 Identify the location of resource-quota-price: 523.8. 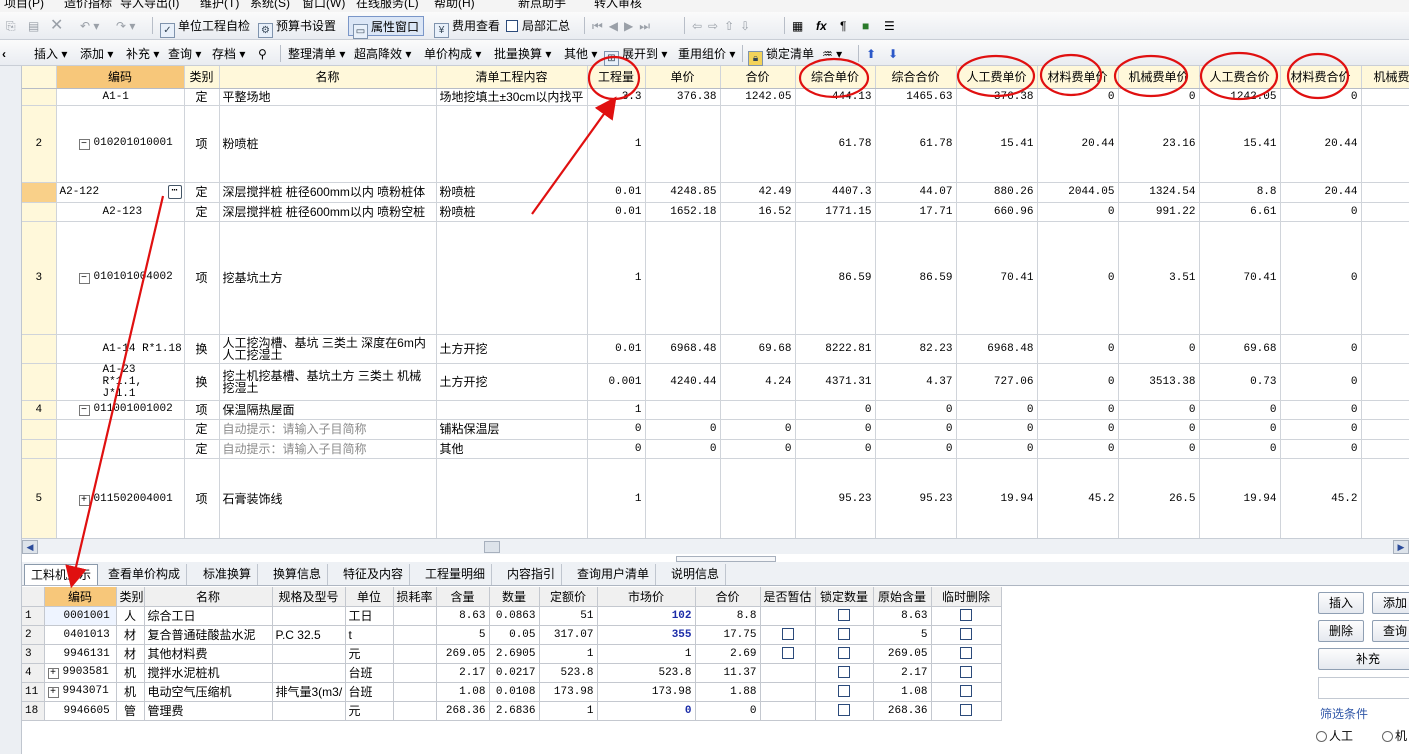
(568, 673).